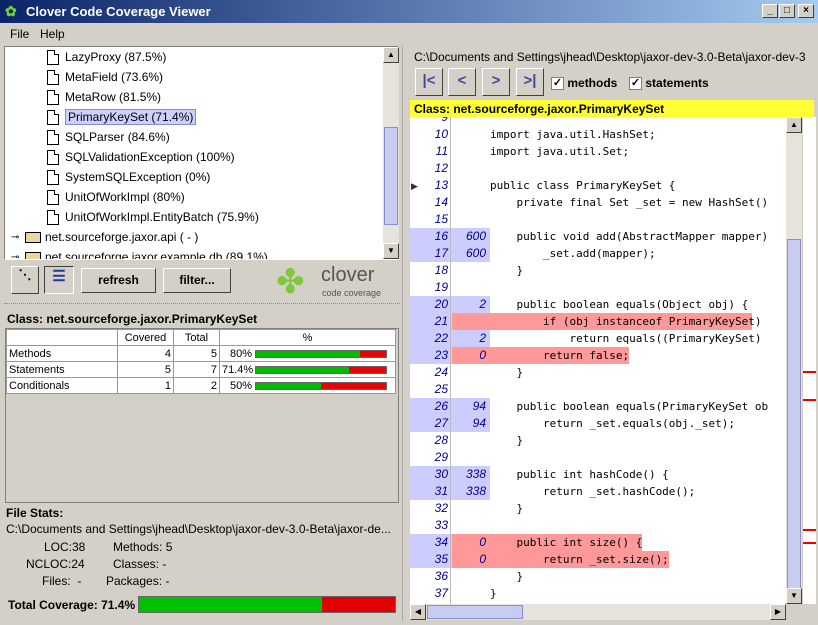 This screenshot has width=818, height=625. What do you see at coordinates (471, 474) in the screenshot?
I see `hit-count: 338` at bounding box center [471, 474].